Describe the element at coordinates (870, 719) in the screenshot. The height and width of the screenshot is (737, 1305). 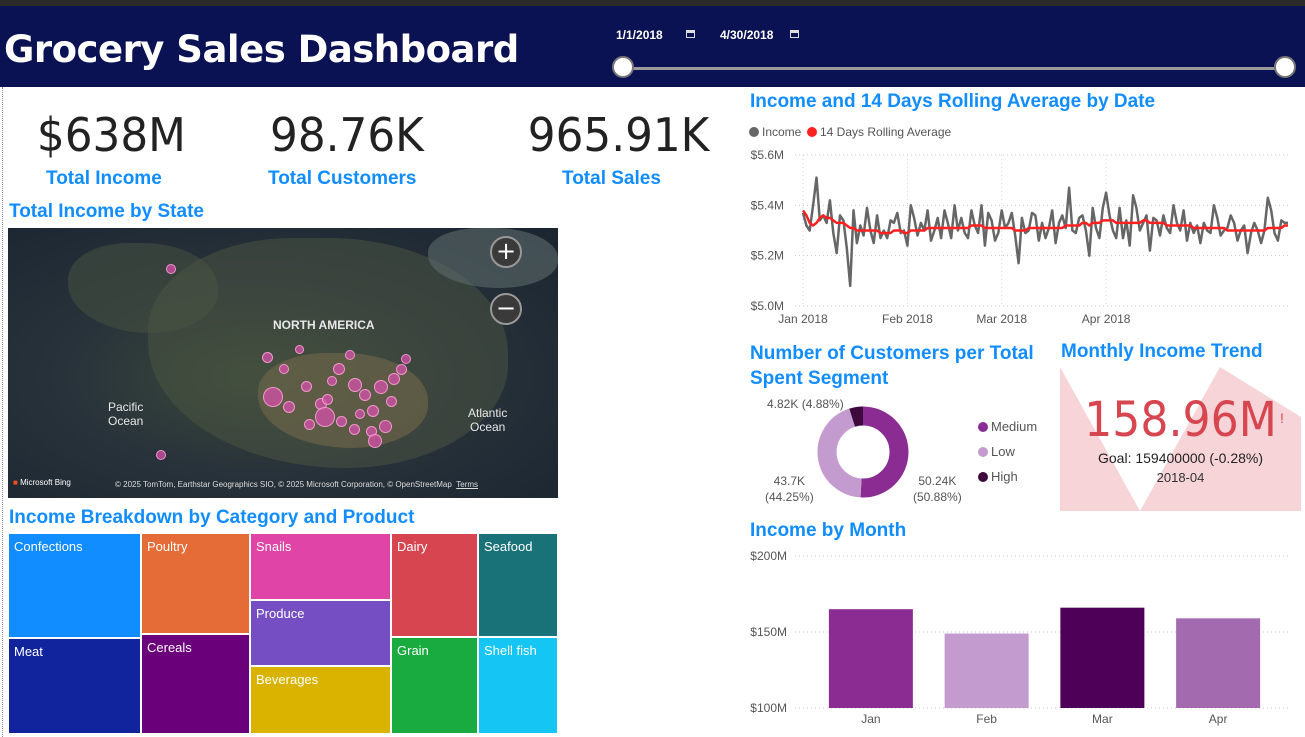
I see `x-tick-label: Jan` at that location.